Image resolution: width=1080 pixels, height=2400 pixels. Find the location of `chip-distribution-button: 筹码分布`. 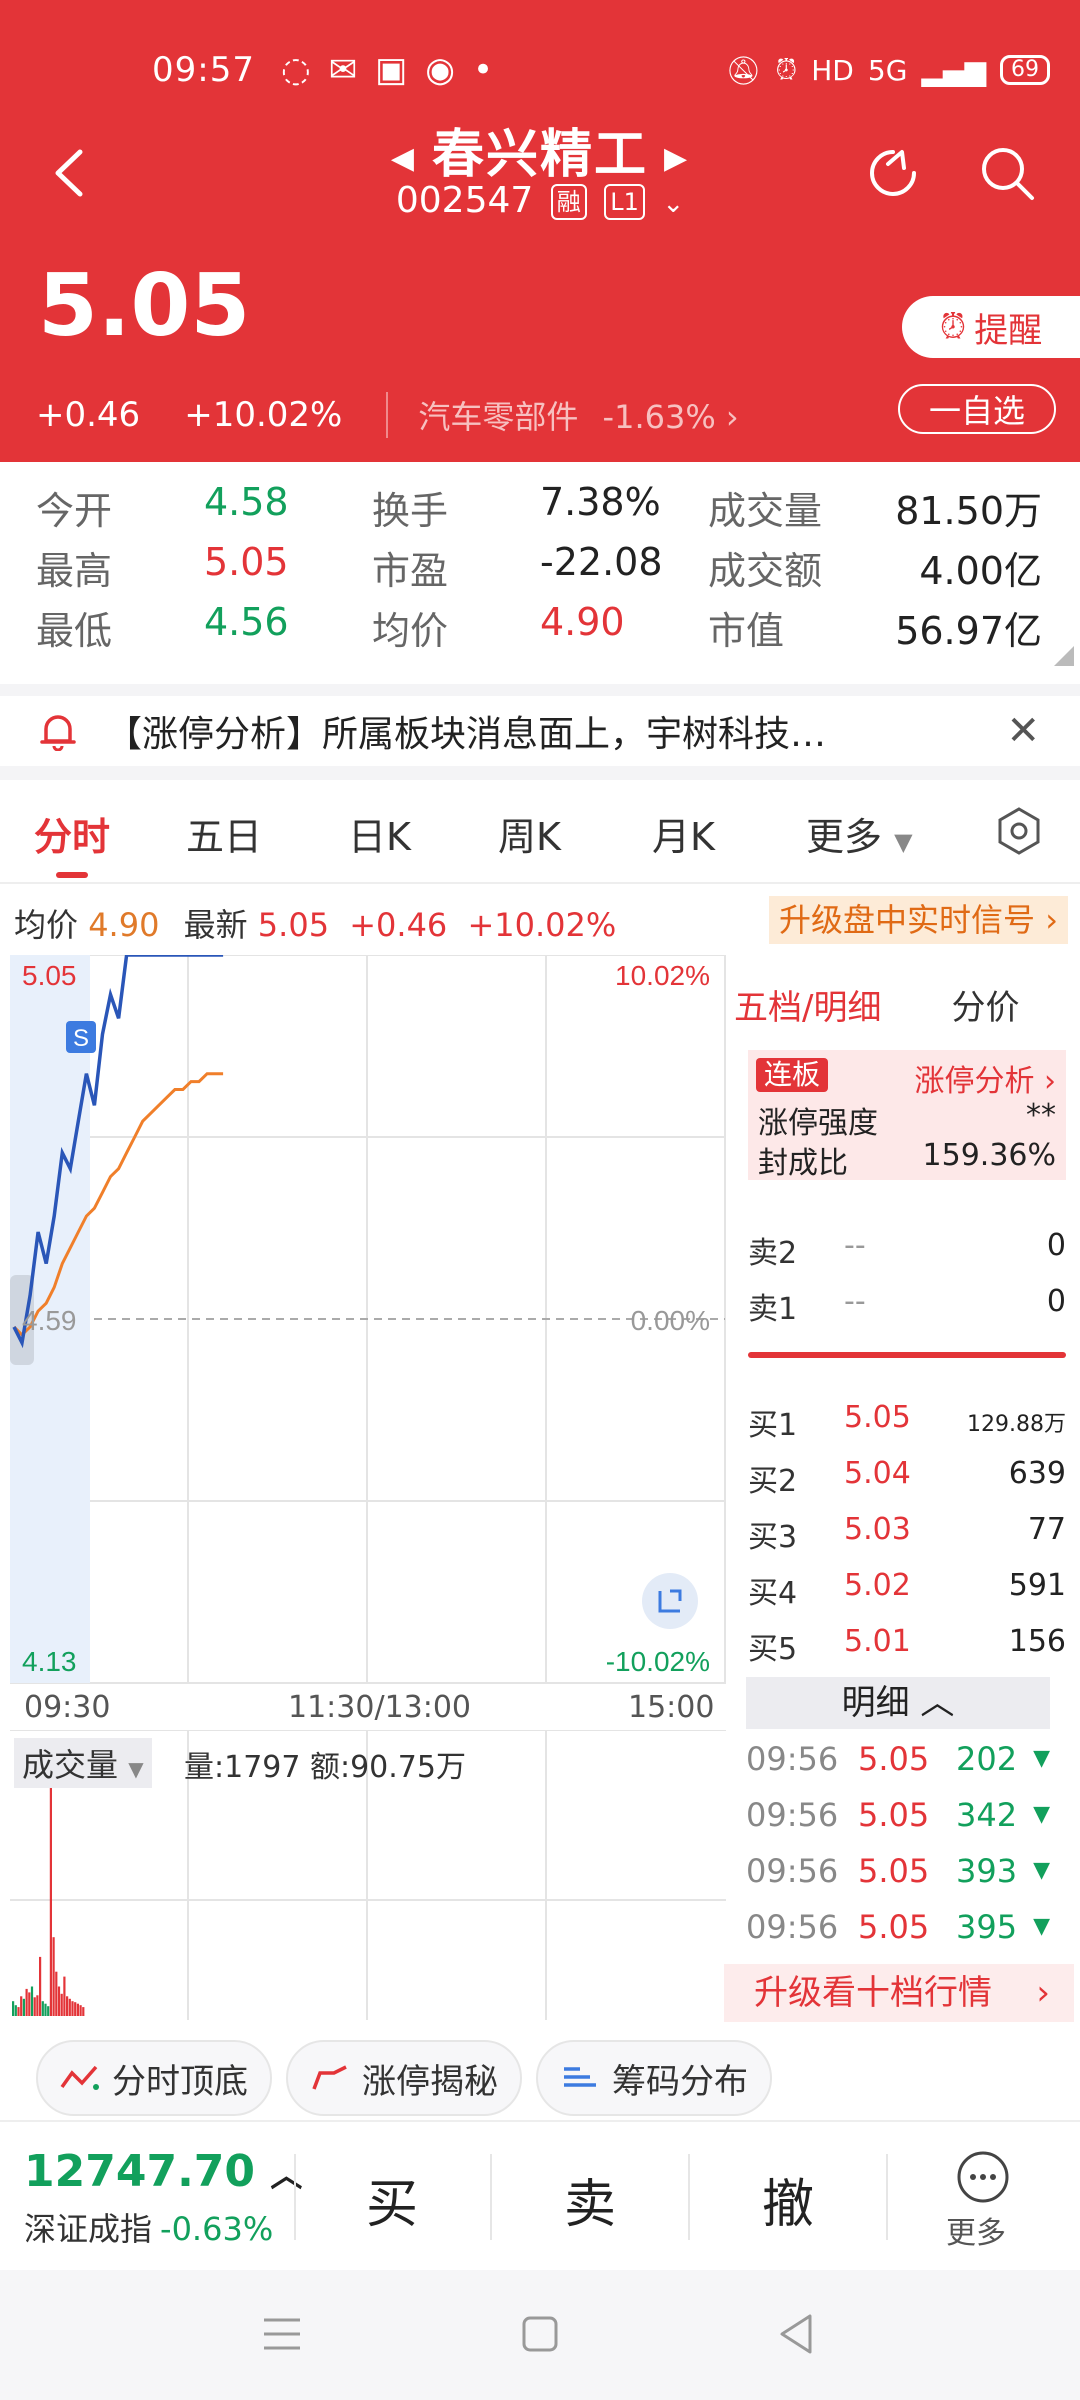

chip-distribution-button: 筹码分布 is located at coordinates (654, 2078).